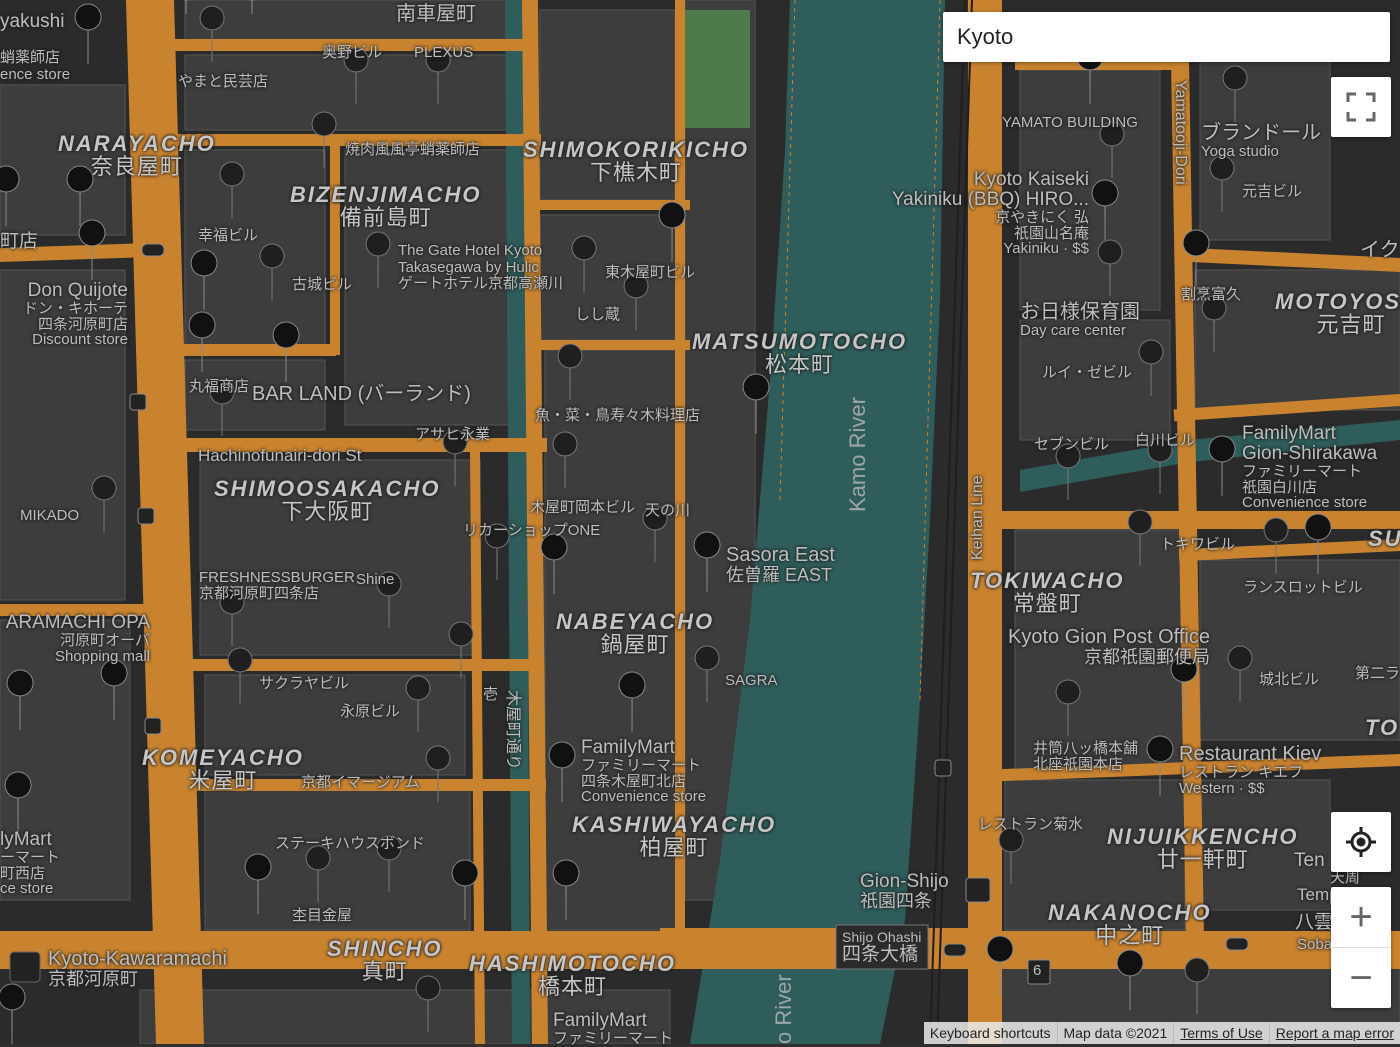 The height and width of the screenshot is (1047, 1400). Describe the element at coordinates (636, 161) in the screenshot. I see `district-label: SHIMOKORIKICHO下樵木町` at that location.